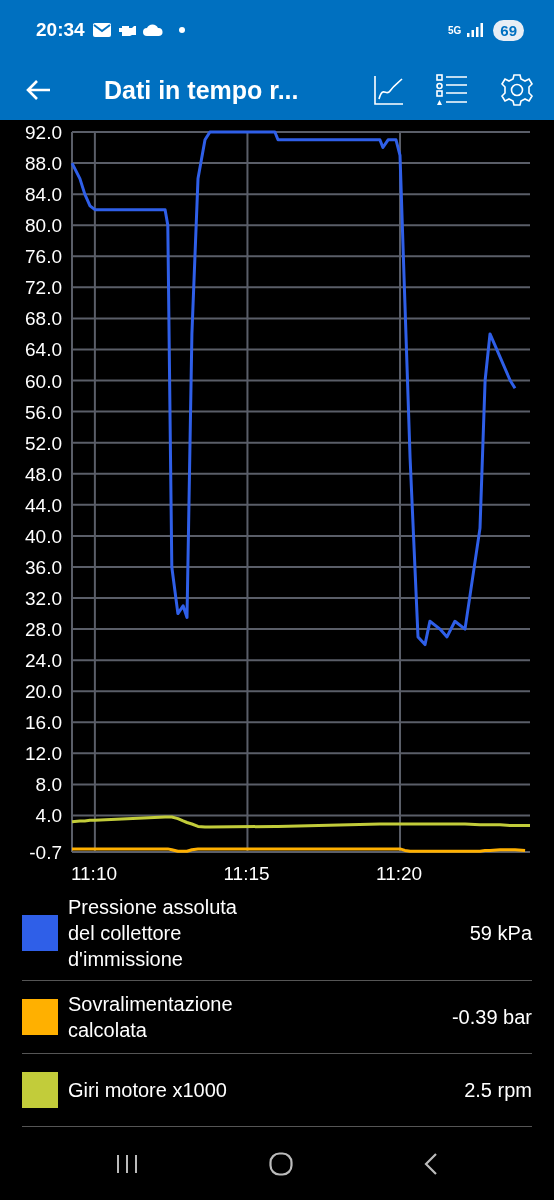  Describe the element at coordinates (475, 30) in the screenshot. I see `signal-icon` at that location.